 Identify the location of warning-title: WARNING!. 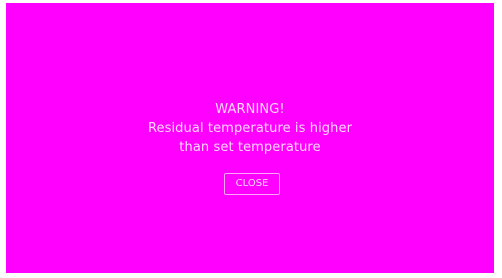
(250, 109).